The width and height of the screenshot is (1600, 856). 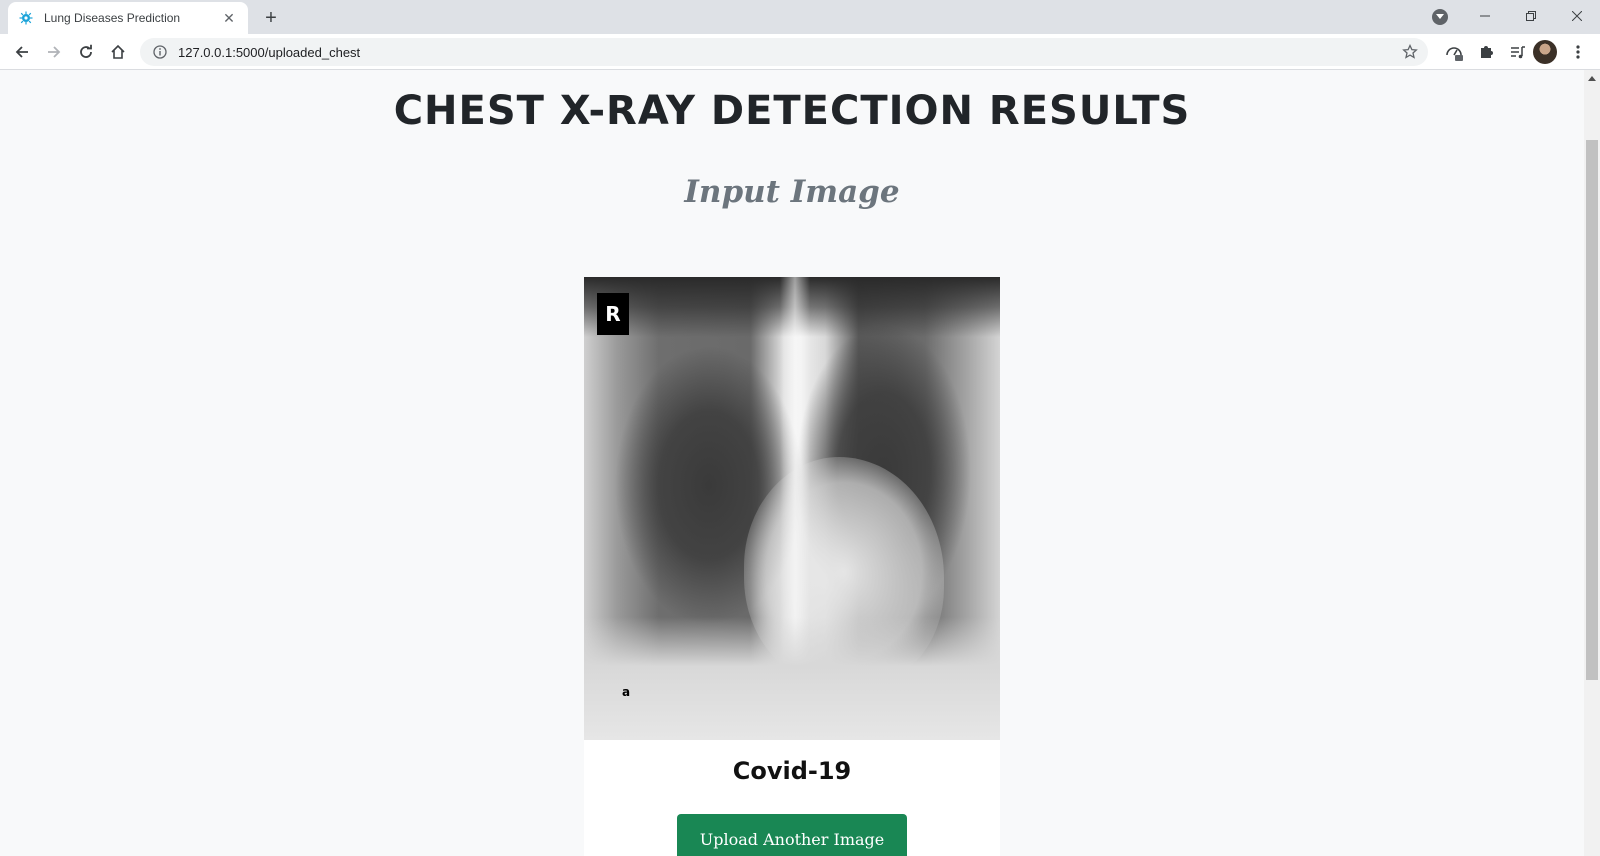 What do you see at coordinates (1486, 52) in the screenshot?
I see `extensions-puzzle-icon` at bounding box center [1486, 52].